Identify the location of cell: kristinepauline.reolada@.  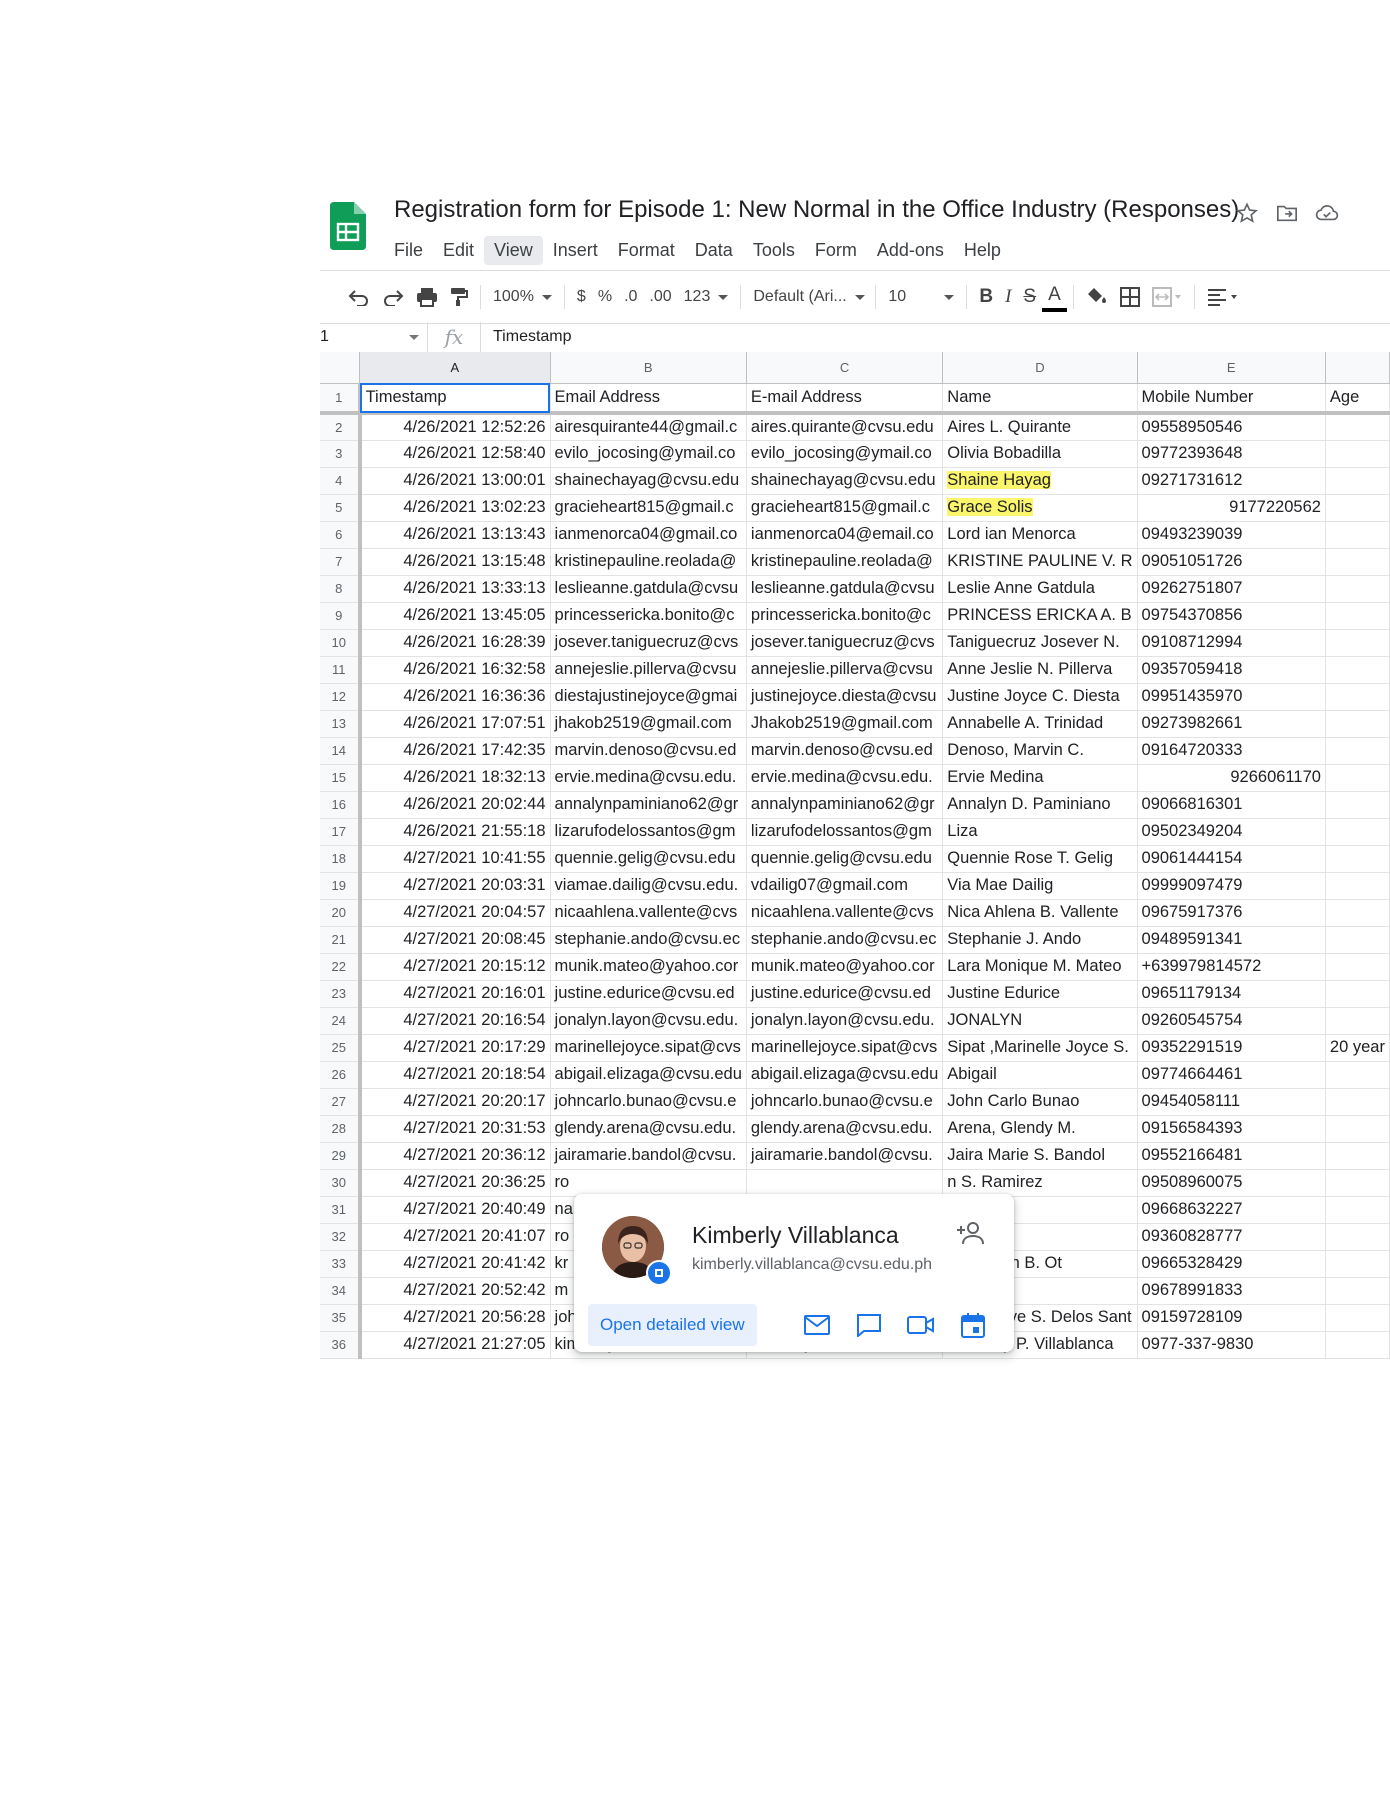
(845, 562).